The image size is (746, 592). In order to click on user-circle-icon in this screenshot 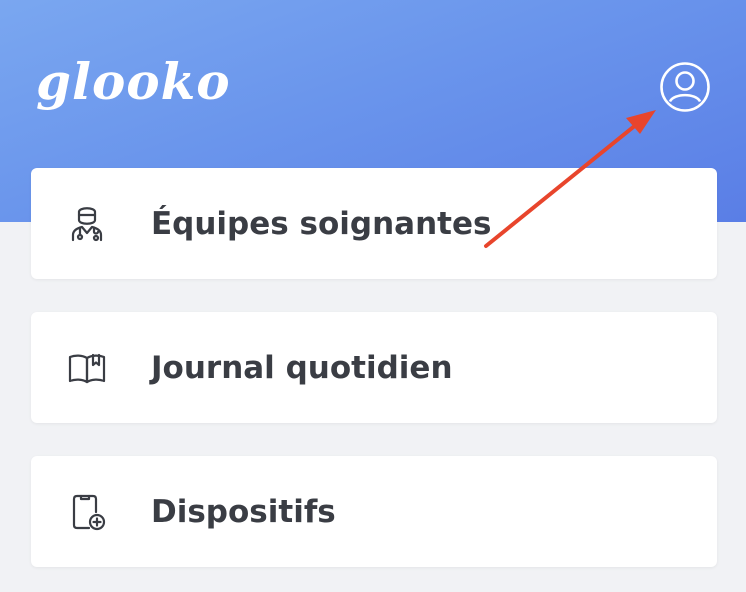, I will do `click(685, 87)`.